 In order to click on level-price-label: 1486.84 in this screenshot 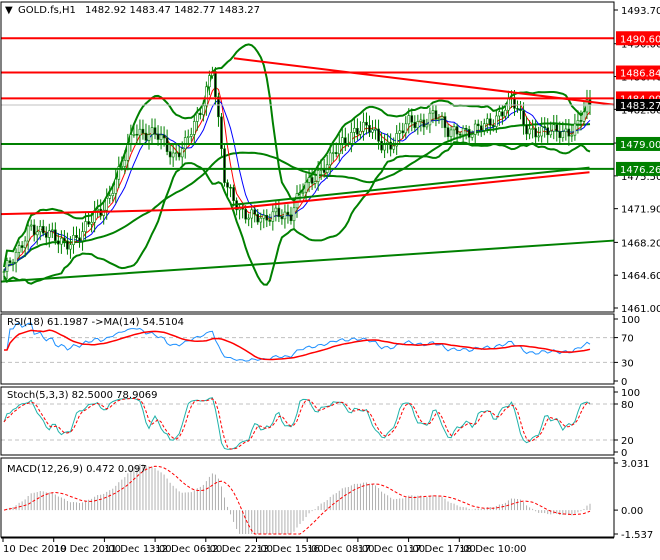, I will do `click(640, 74)`.